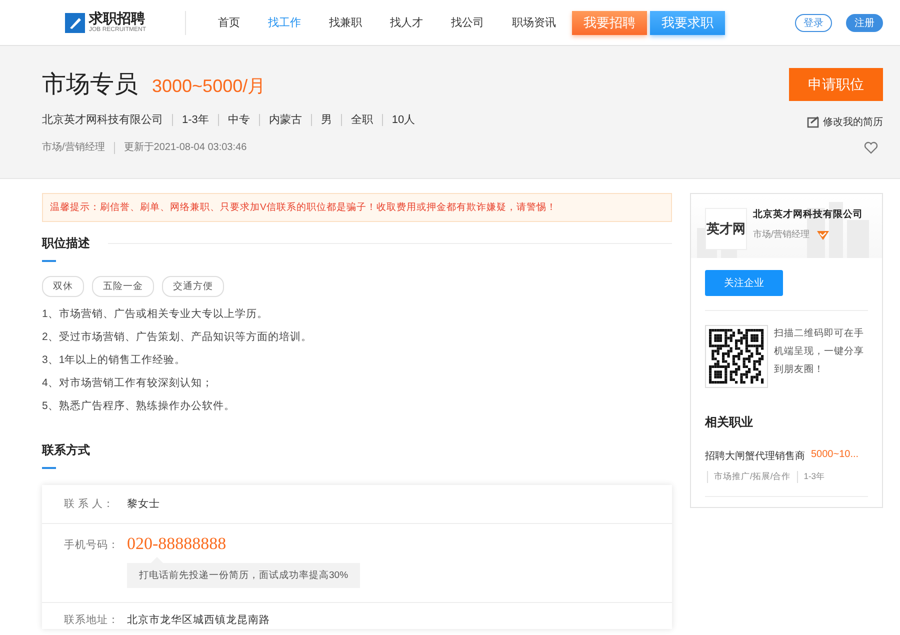 This screenshot has width=900, height=635. I want to click on job-meta: 北京英才网科技有限公司, so click(103, 120).